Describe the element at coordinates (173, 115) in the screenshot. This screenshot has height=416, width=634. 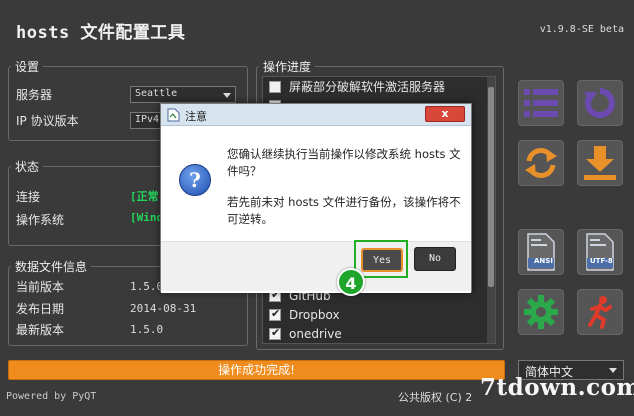
I see `document-icon` at that location.